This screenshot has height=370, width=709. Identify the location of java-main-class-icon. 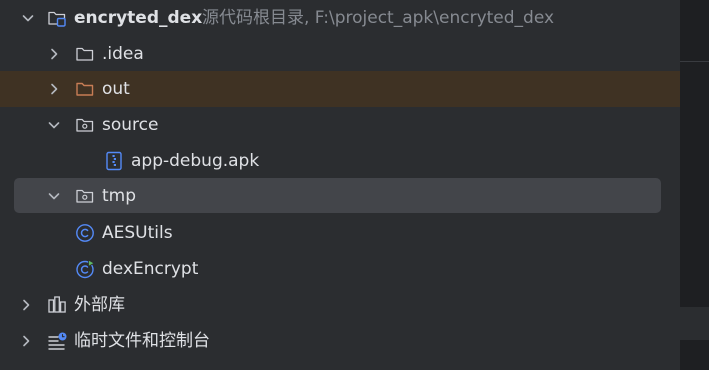
(85, 269).